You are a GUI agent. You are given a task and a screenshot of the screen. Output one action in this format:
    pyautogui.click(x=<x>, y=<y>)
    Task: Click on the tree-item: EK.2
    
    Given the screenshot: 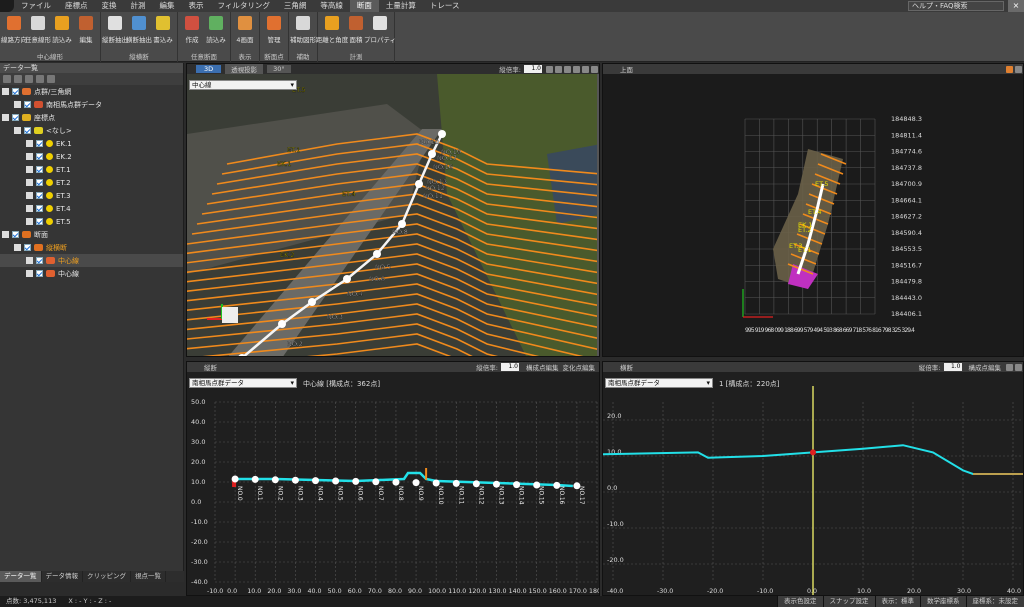 What is the action you would take?
    pyautogui.click(x=91, y=156)
    